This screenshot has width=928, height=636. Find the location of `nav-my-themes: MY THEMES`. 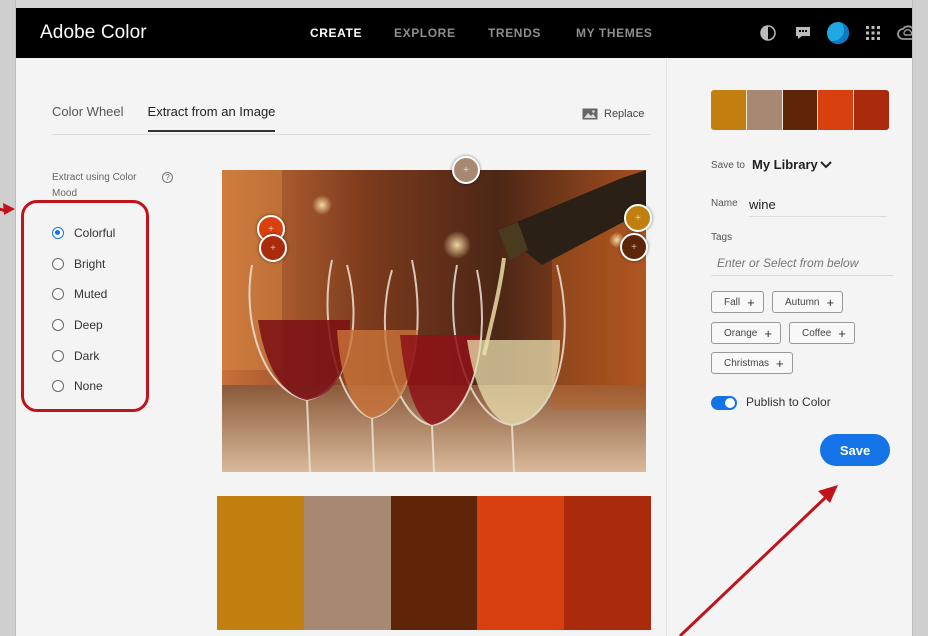

nav-my-themes: MY THEMES is located at coordinates (614, 33).